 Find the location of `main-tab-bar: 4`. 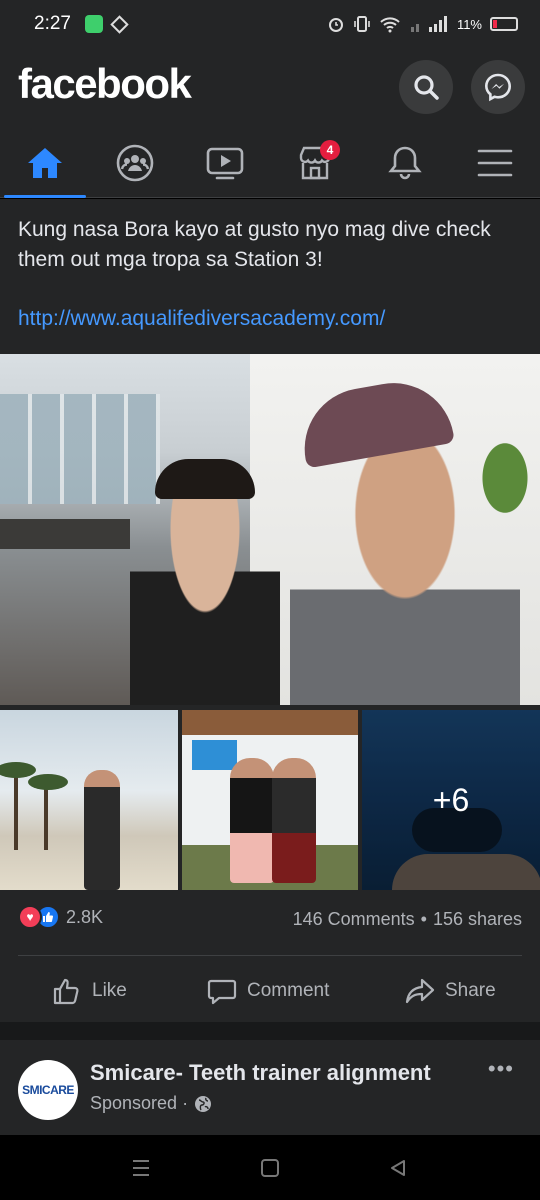

main-tab-bar: 4 is located at coordinates (270, 163).